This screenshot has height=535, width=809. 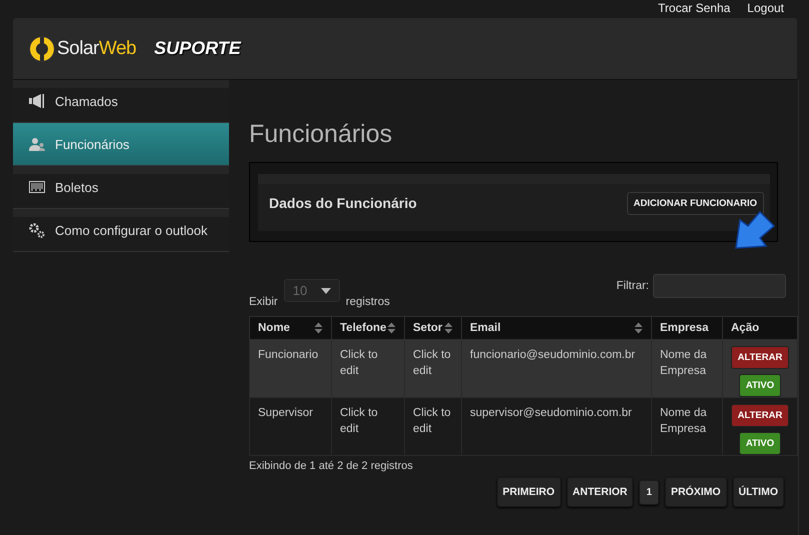 What do you see at coordinates (760, 328) in the screenshot?
I see `column-header: Ação` at bounding box center [760, 328].